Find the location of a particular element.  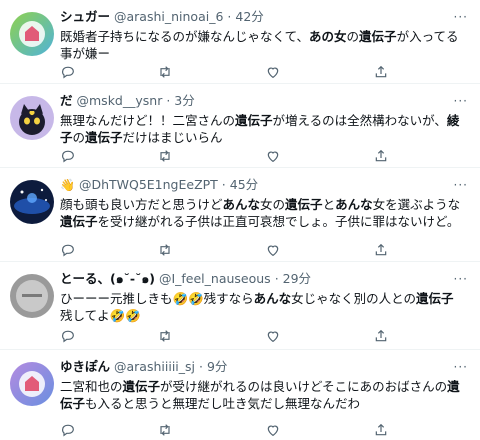

text-segment: 女を選ぶような is located at coordinates (416, 204).